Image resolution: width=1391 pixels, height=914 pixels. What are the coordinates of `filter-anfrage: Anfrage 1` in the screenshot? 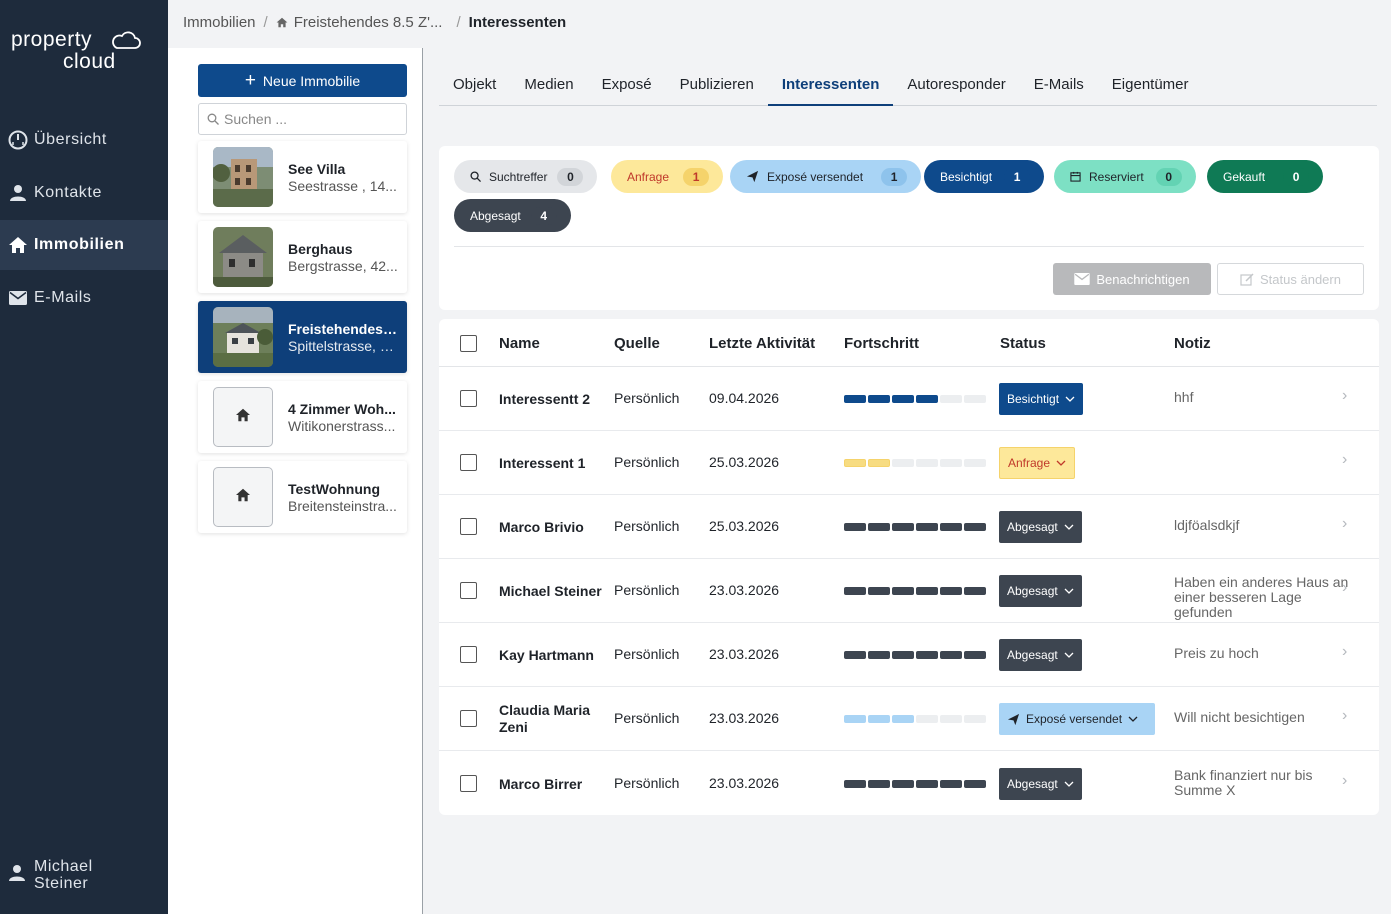 It's located at (667, 176).